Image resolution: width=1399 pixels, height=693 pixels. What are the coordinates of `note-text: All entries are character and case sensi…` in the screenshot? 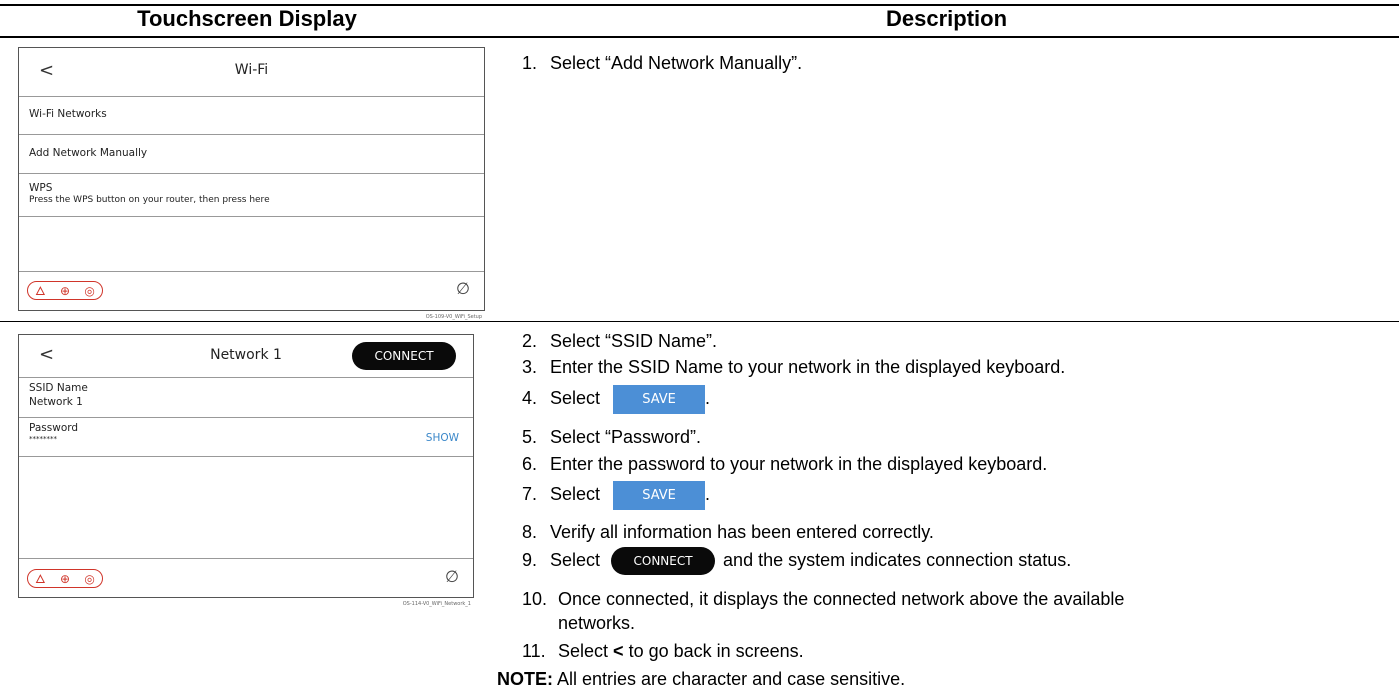 It's located at (731, 679).